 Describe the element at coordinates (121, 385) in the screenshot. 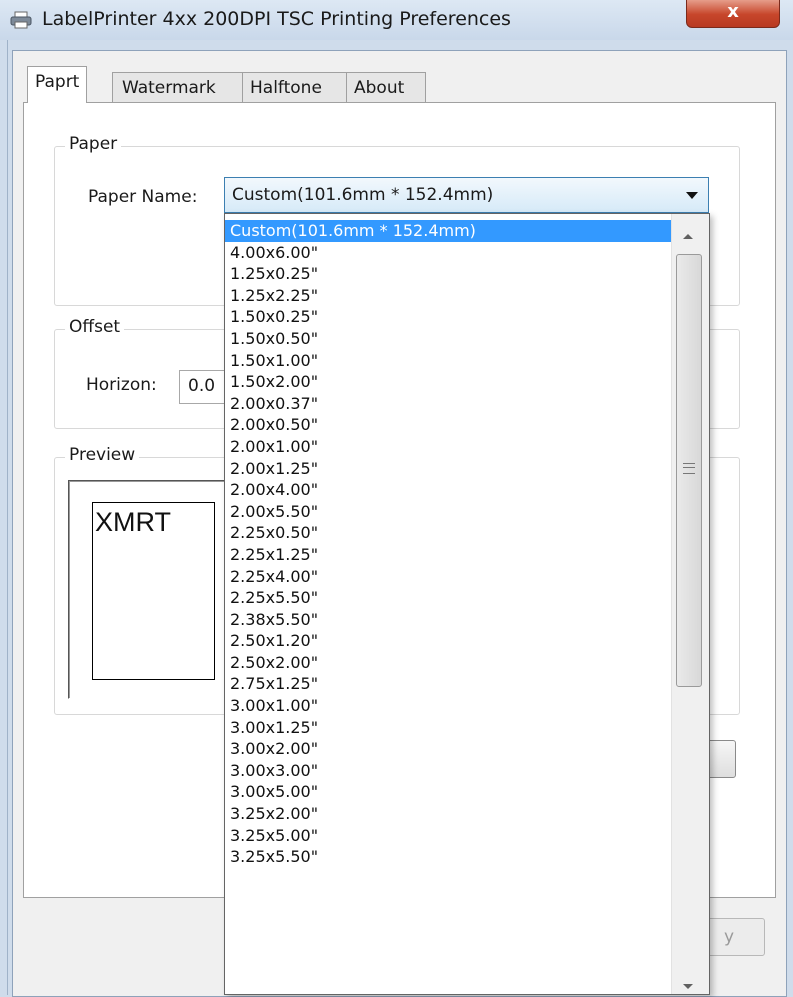

I see `horizon-label: Horizon:` at that location.